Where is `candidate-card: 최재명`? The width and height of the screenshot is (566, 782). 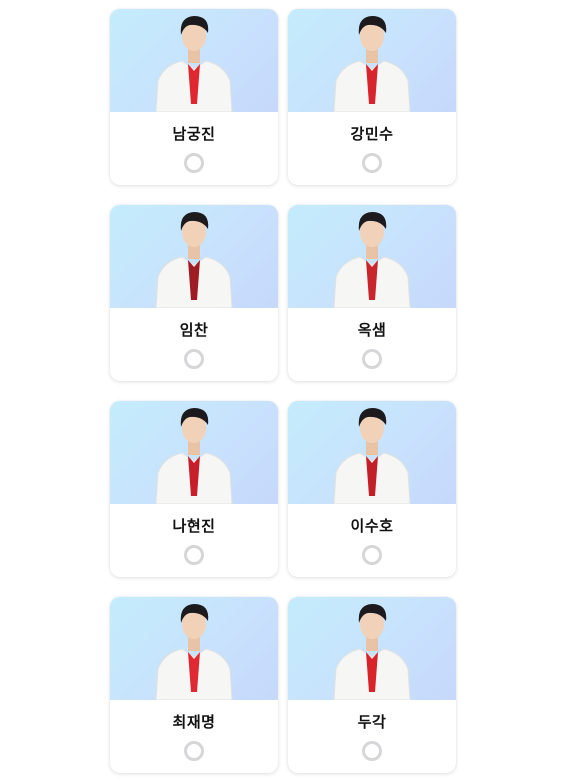
candidate-card: 최재명 is located at coordinates (194, 685).